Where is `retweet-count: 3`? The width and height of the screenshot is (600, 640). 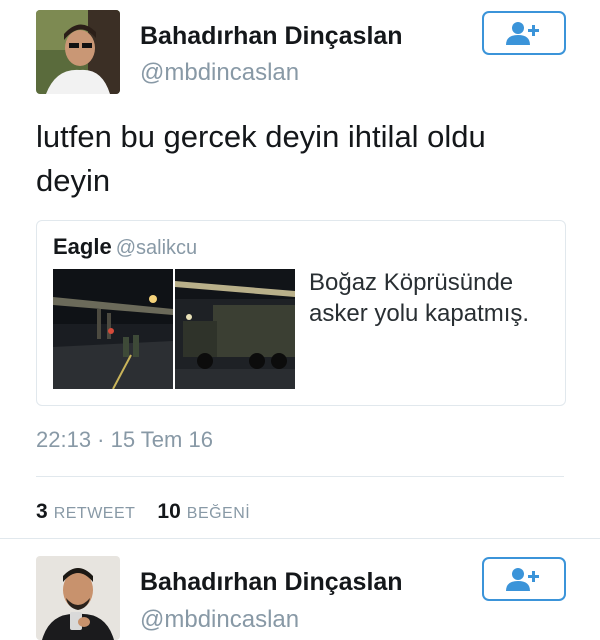 retweet-count: 3 is located at coordinates (42, 512).